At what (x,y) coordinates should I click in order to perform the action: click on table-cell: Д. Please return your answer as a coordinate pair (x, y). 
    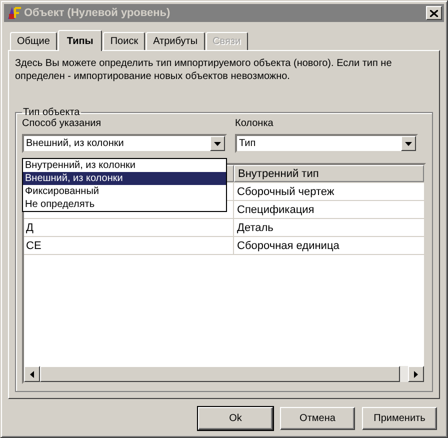
    Looking at the image, I should click on (30, 228).